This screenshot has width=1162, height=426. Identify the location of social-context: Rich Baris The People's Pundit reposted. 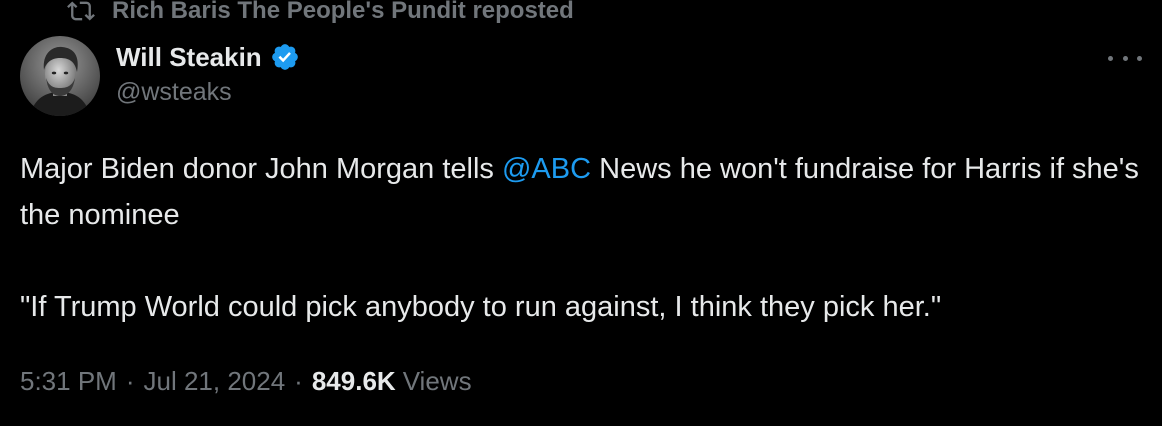
(320, 14).